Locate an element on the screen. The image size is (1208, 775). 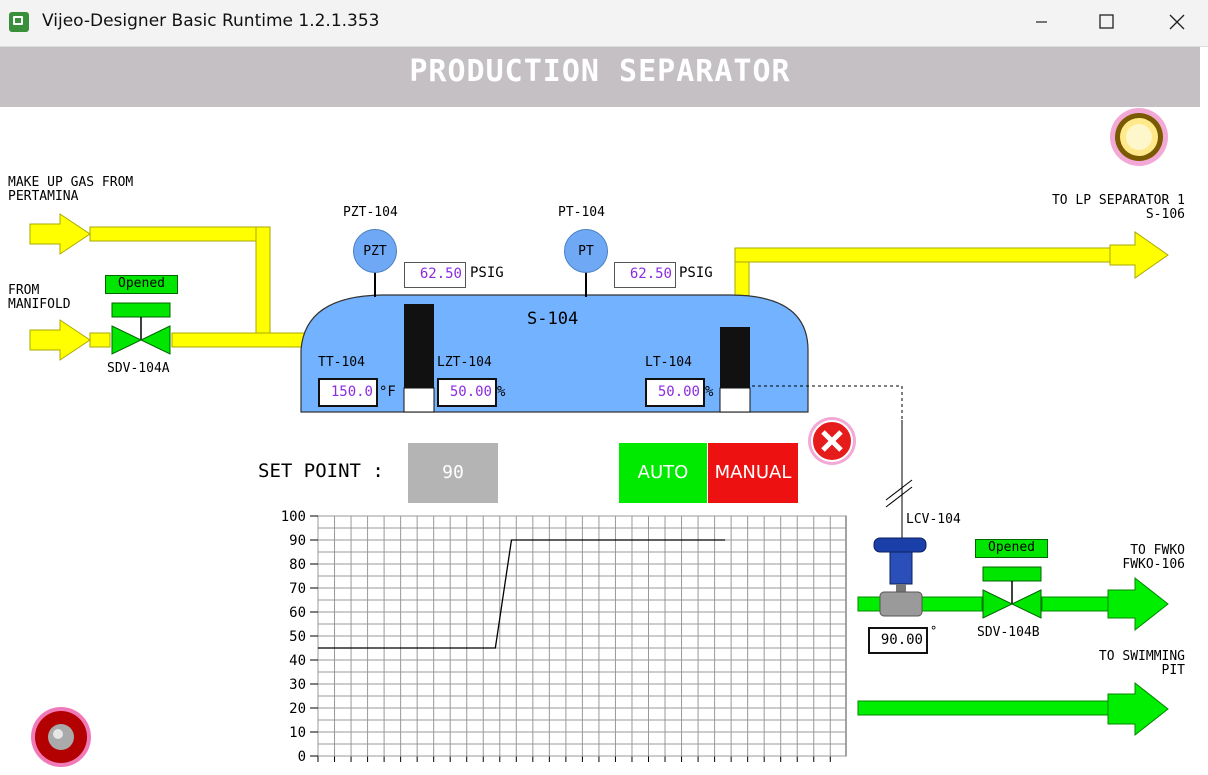
sdv-104a-valve is located at coordinates (141, 328).